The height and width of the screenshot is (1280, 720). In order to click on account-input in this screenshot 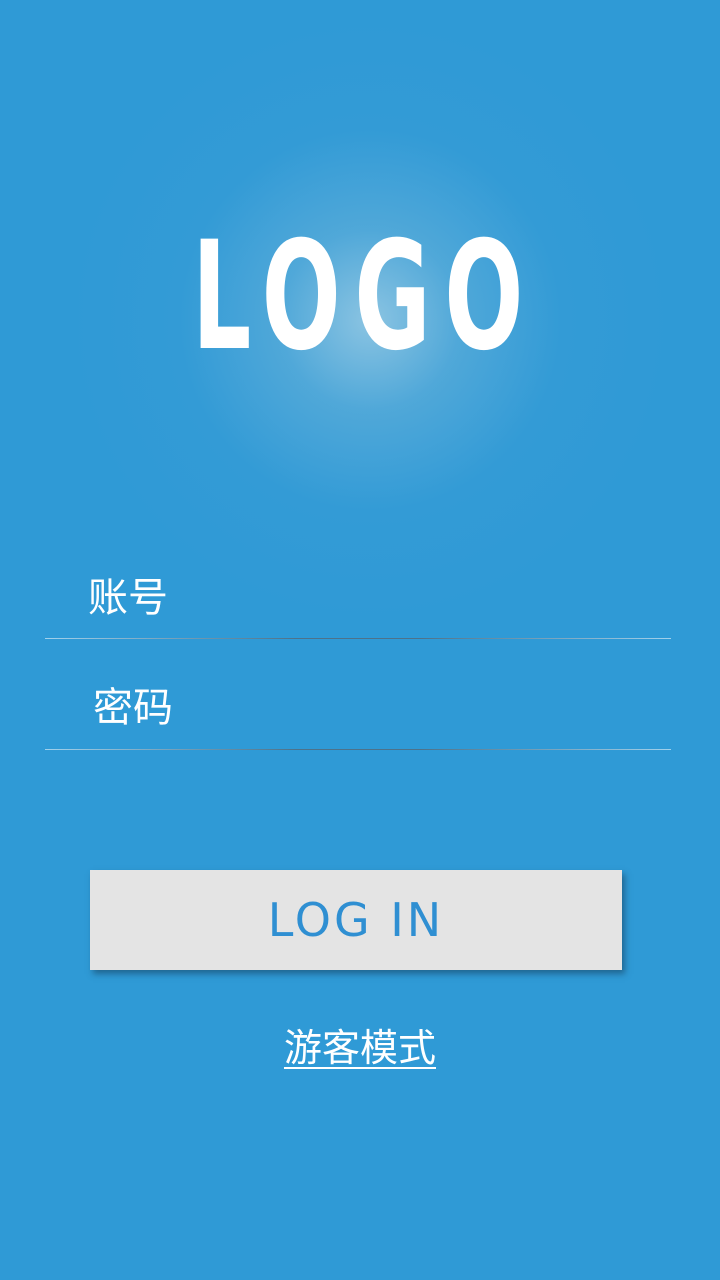, I will do `click(358, 598)`.